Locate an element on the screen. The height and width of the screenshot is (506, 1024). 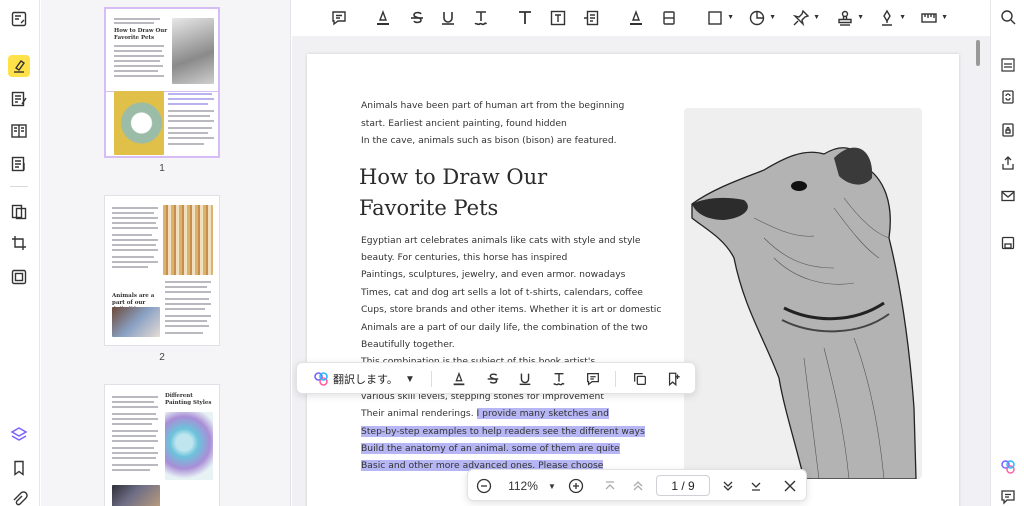
right-tool-rail is located at coordinates (1007, 253).